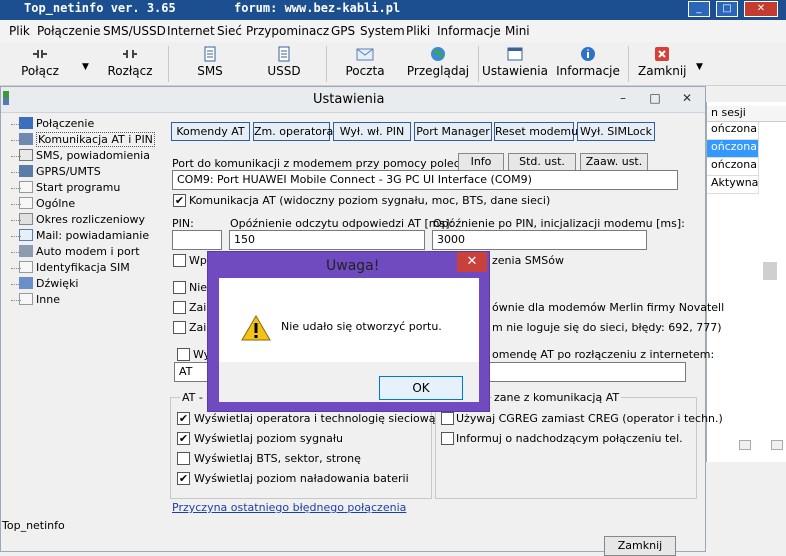  What do you see at coordinates (640, 546) in the screenshot?
I see `settings-close-button: Zamknij` at bounding box center [640, 546].